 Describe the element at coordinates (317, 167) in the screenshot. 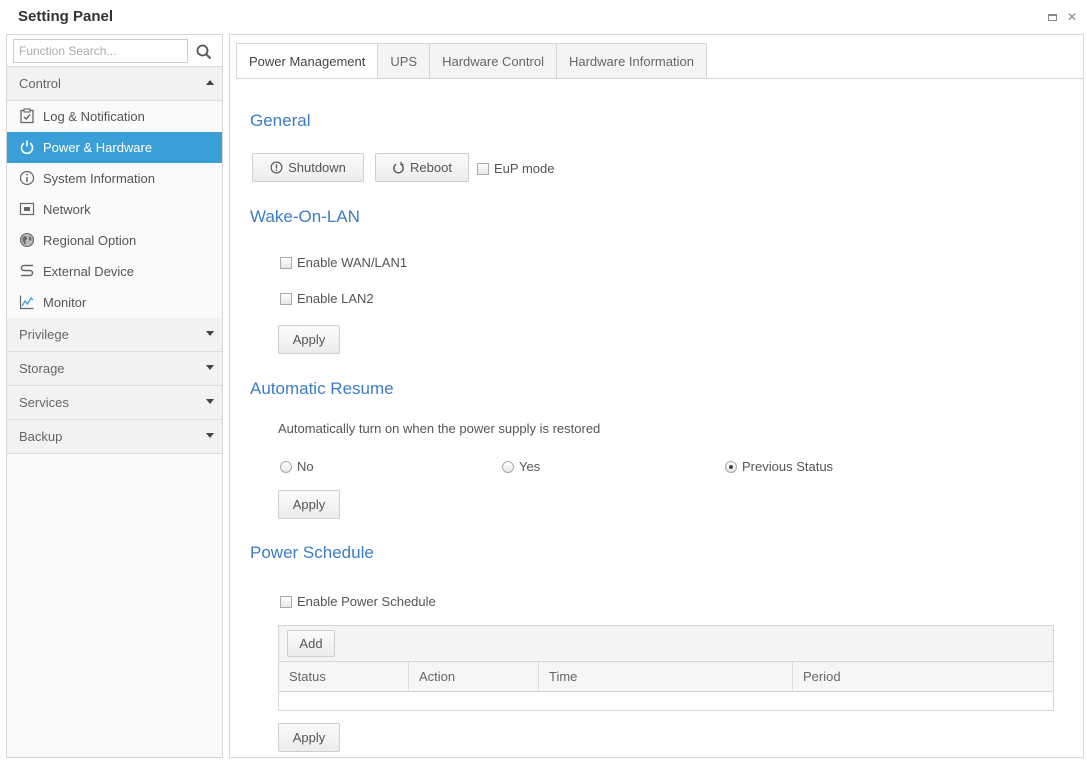

I see `shutdown-label: Shutdown` at that location.